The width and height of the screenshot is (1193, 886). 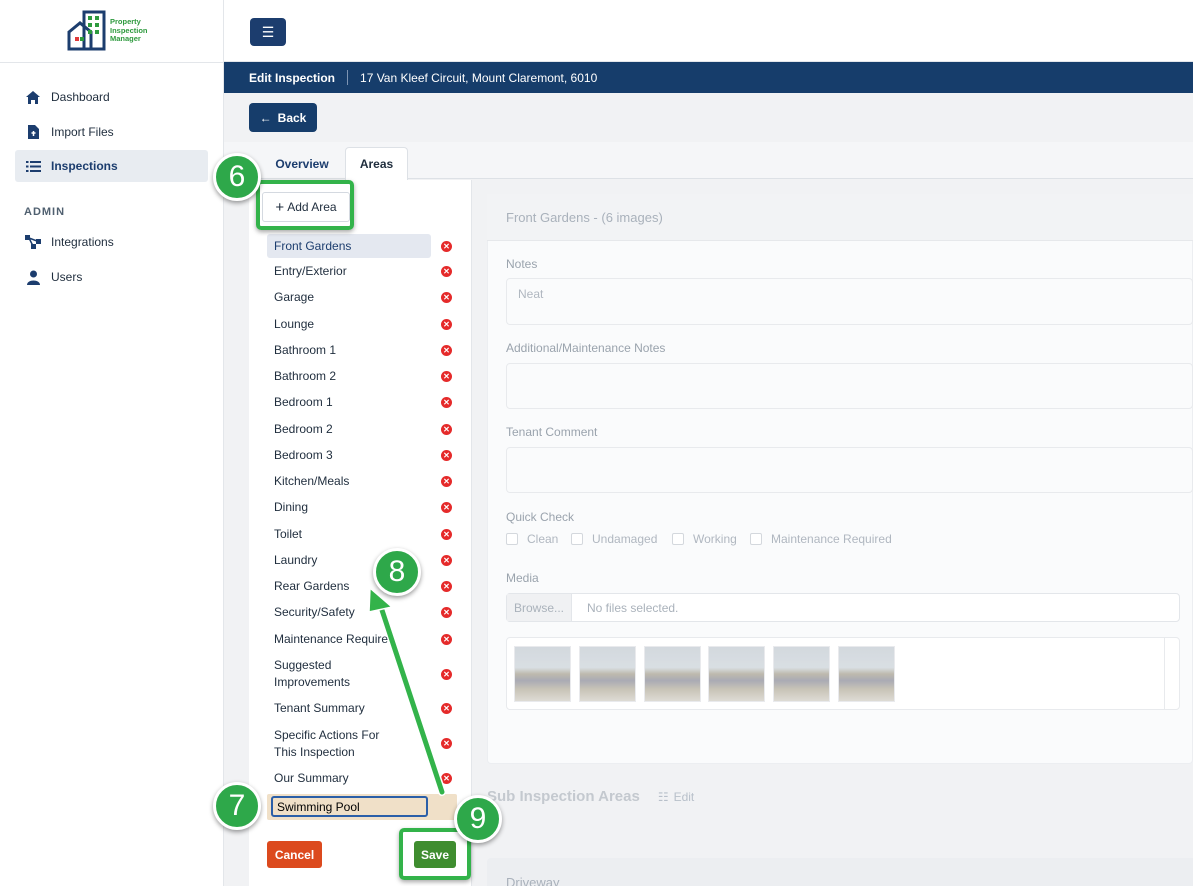 I want to click on step-9-badge: 9, so click(x=478, y=819).